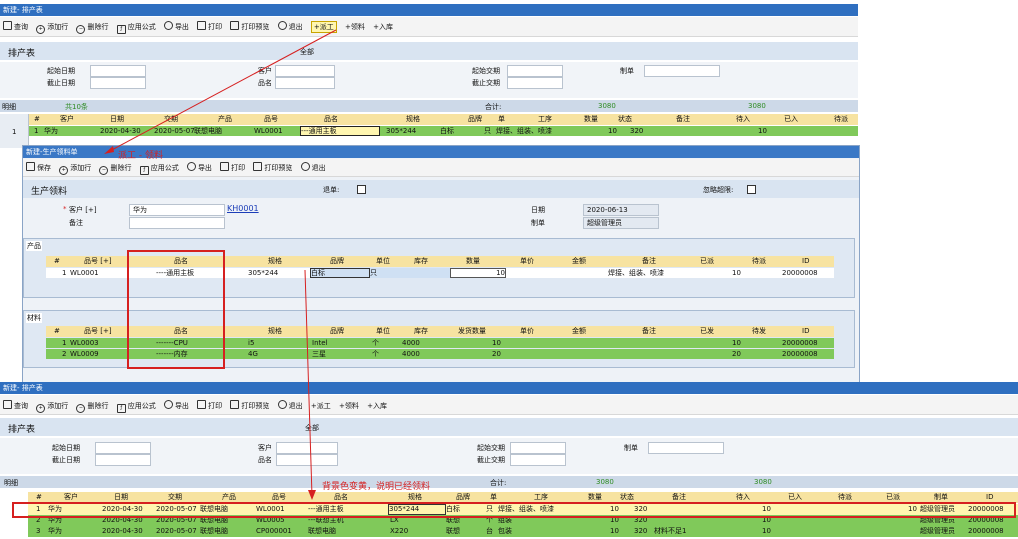  Describe the element at coordinates (38, 167) in the screenshot. I see `save-button: 保存` at that location.